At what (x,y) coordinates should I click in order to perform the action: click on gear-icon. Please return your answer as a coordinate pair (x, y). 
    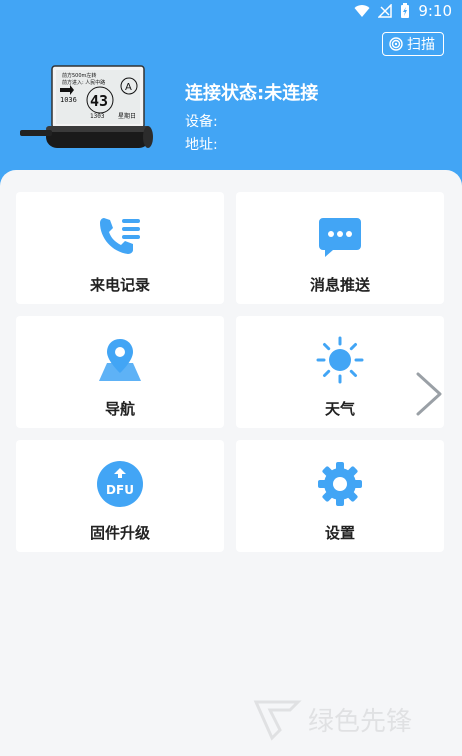
    Looking at the image, I should click on (340, 484).